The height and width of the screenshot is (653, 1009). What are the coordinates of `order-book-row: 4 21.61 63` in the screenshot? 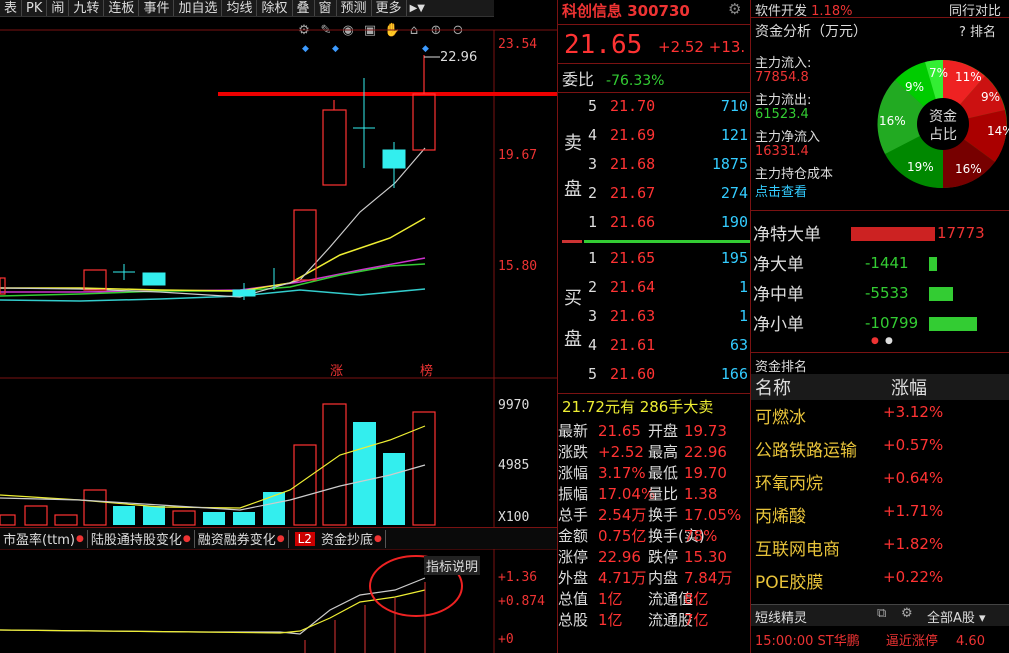 It's located at (654, 350).